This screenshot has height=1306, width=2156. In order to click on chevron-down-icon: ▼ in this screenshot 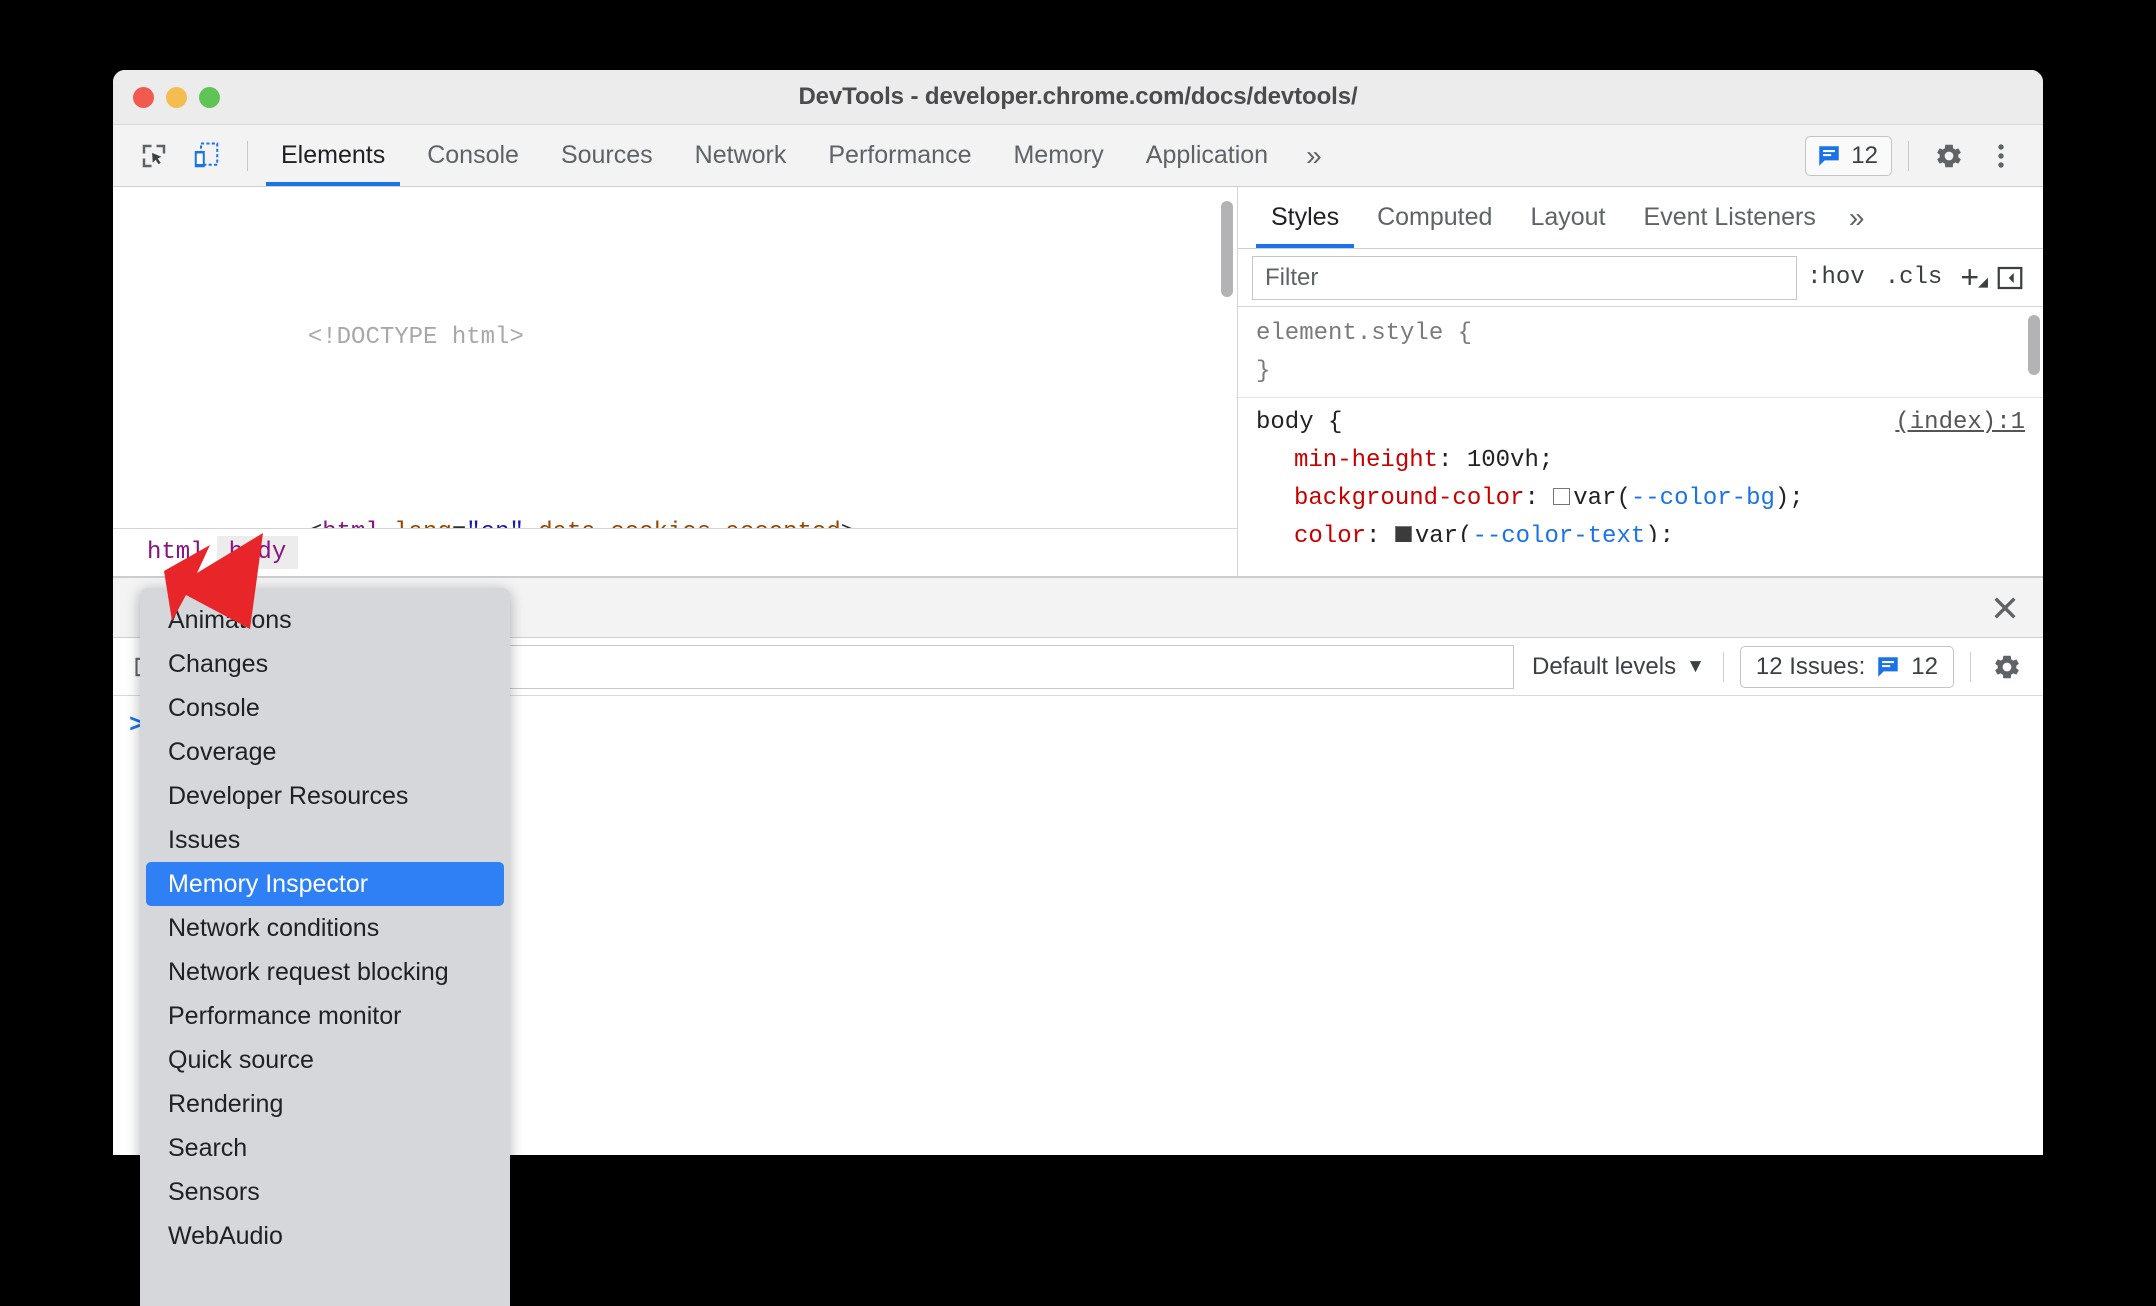, I will do `click(1695, 666)`.